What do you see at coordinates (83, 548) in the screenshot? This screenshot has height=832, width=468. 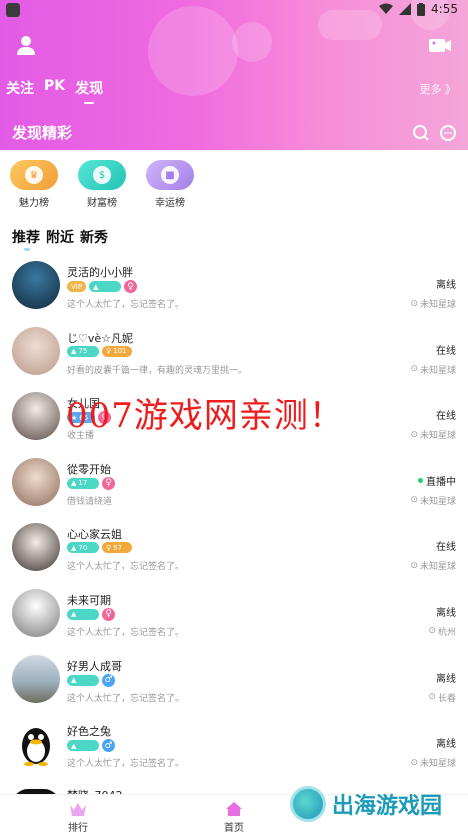 I see `wealth-level-badge: ▲ 70` at bounding box center [83, 548].